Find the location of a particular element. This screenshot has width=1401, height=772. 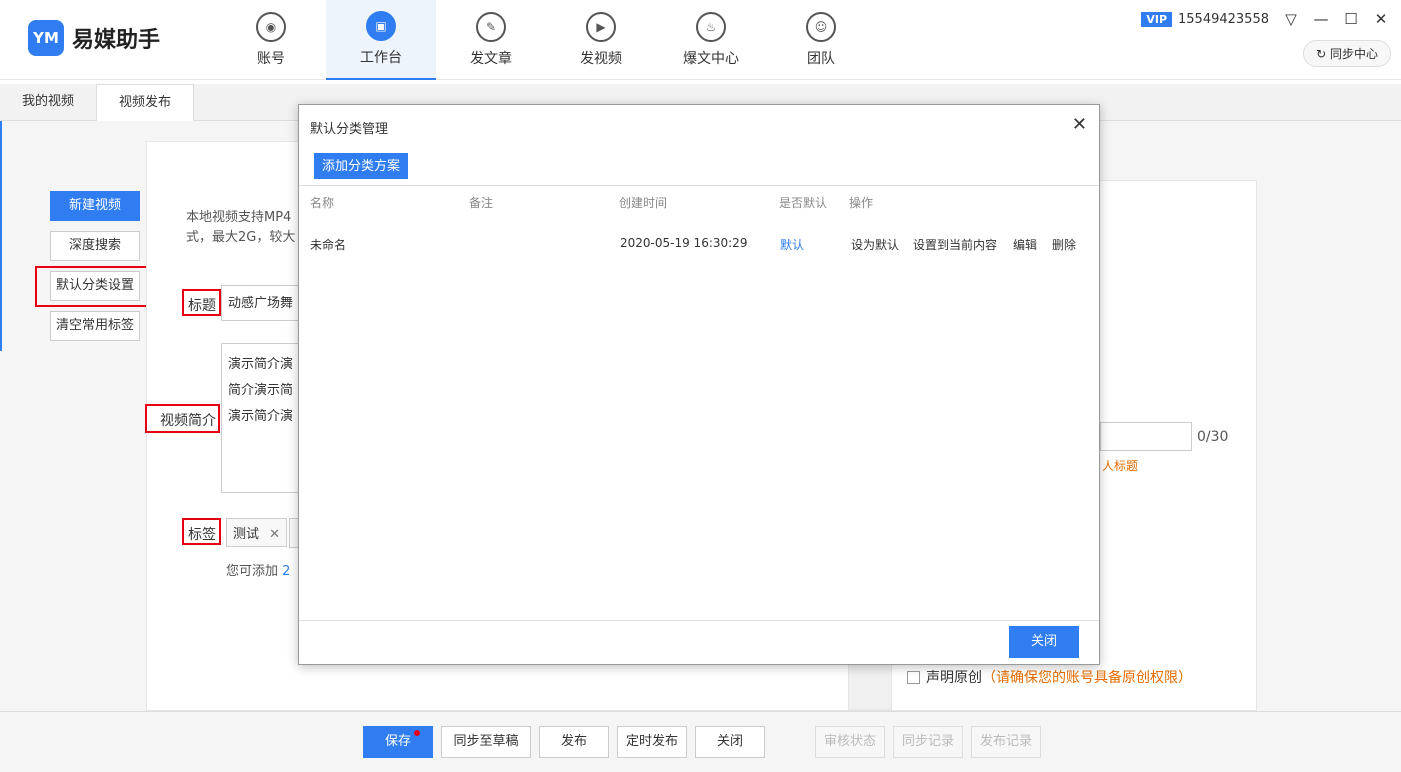

deep-search-button: 深度搜索 is located at coordinates (95, 246).